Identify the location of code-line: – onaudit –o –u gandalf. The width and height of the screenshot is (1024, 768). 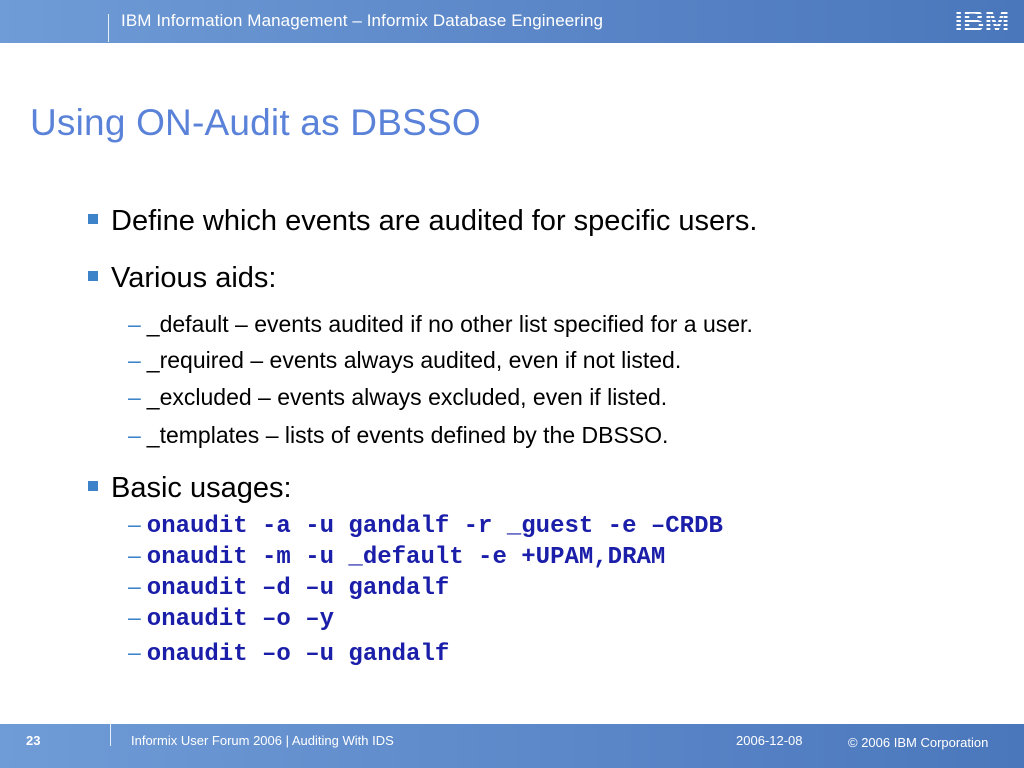
(288, 653).